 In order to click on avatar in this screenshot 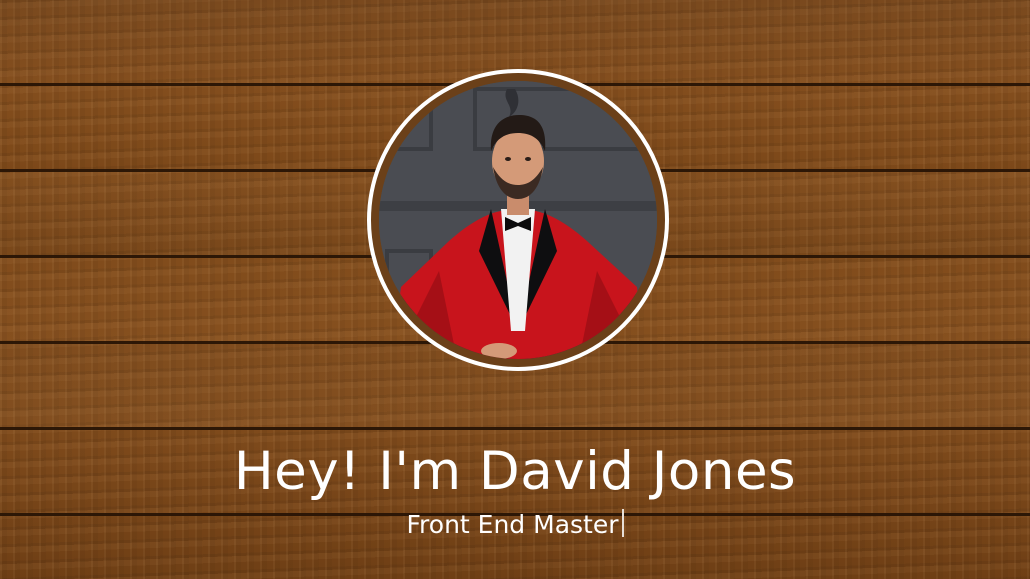, I will do `click(518, 220)`.